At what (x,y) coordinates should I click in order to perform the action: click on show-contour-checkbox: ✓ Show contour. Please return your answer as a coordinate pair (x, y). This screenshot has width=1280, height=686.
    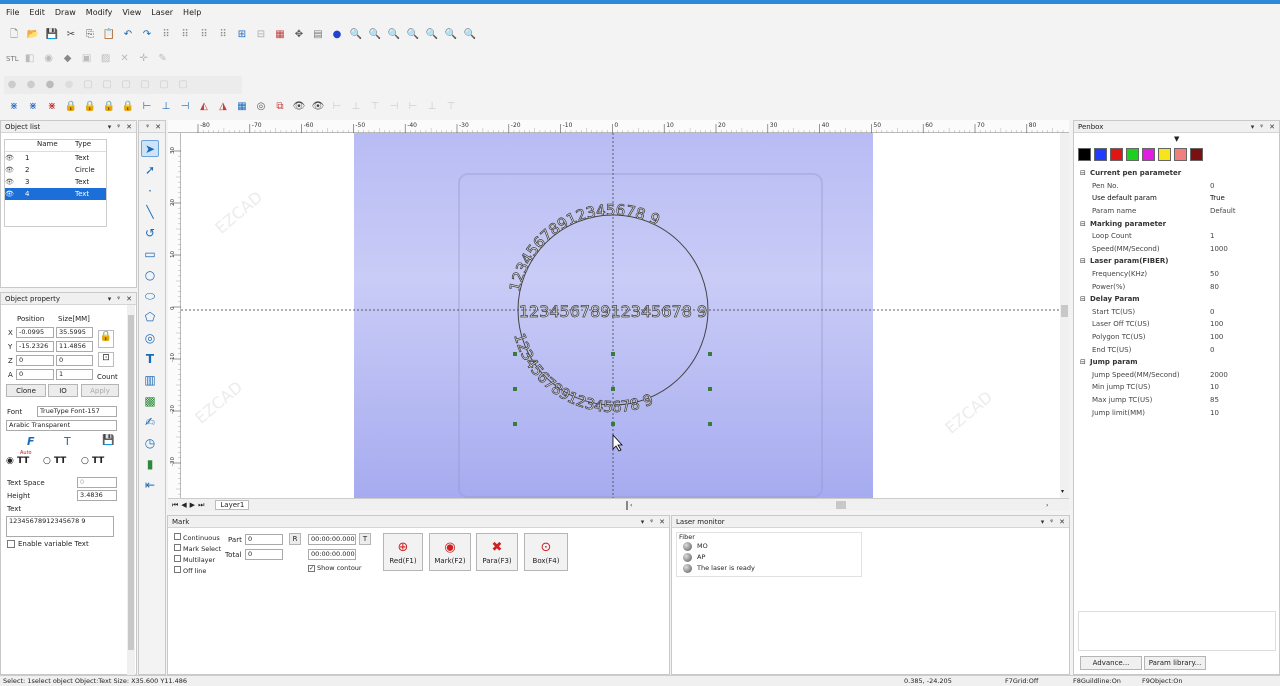
    Looking at the image, I should click on (335, 568).